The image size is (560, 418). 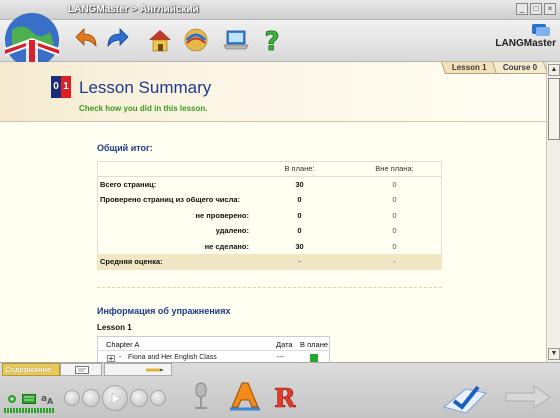 What do you see at coordinates (155, 370) in the screenshot?
I see `pencil-icon` at bounding box center [155, 370].